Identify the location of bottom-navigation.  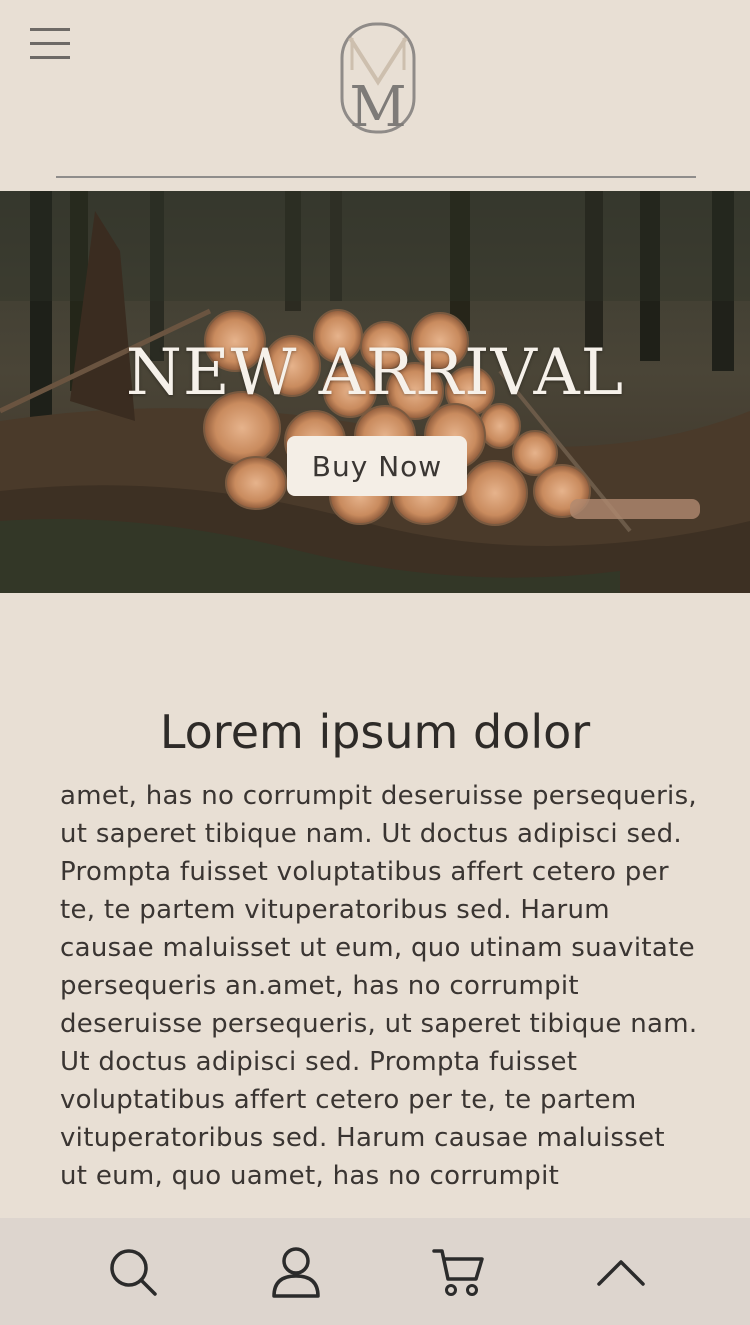
(375, 1271).